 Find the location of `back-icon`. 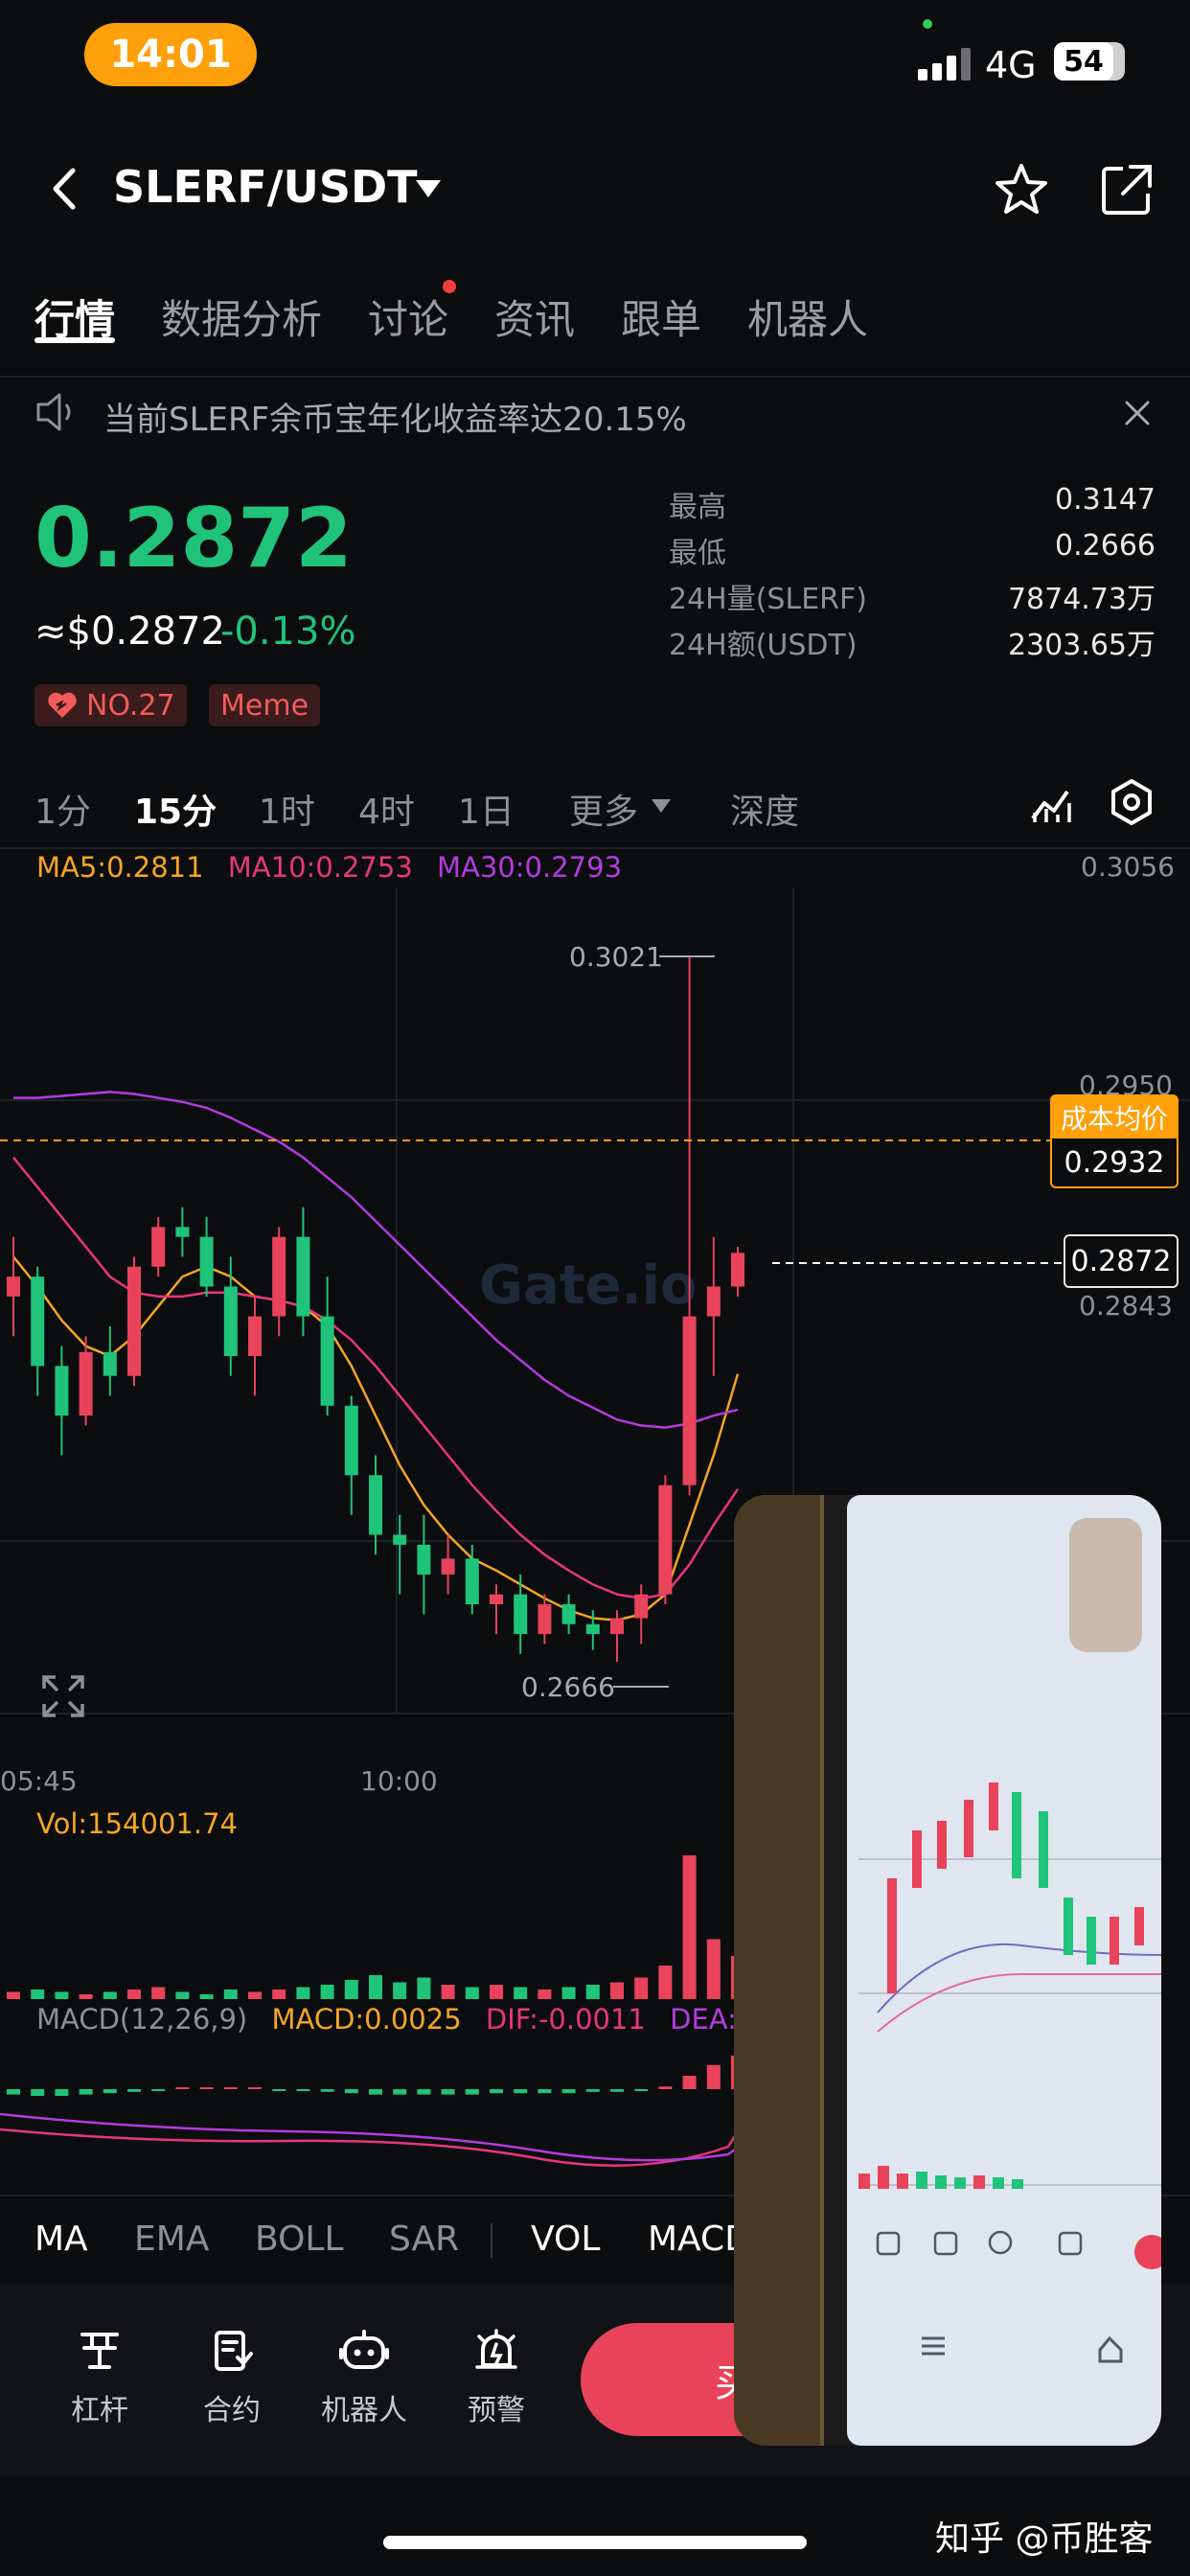

back-icon is located at coordinates (65, 189).